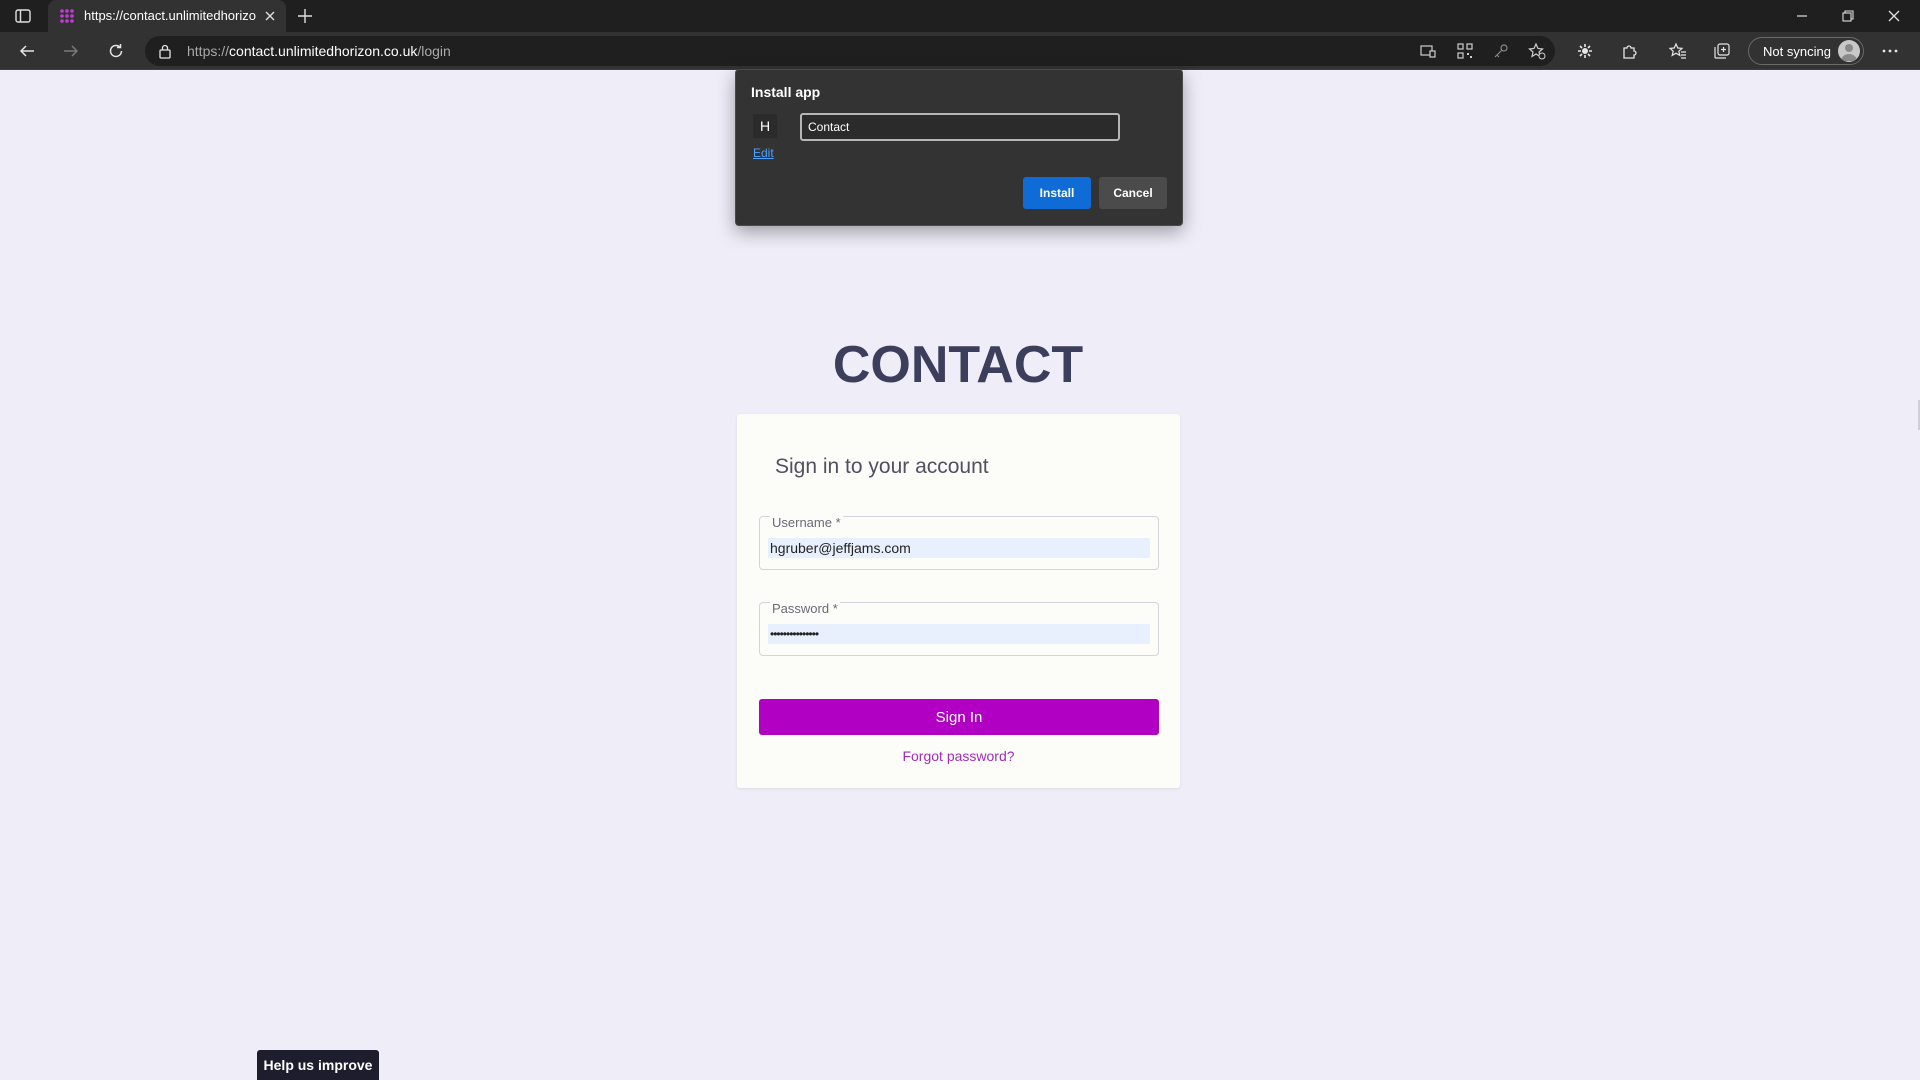 This screenshot has height=1080, width=1920. Describe the element at coordinates (1802, 16) in the screenshot. I see `minimize-icon` at that location.